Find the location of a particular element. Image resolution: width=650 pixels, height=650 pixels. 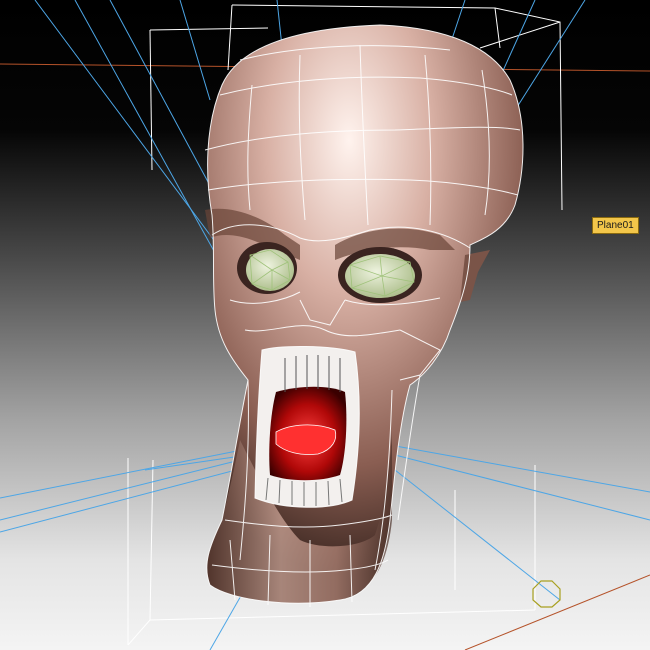

pivot-gizmo-icon is located at coordinates (546, 594).